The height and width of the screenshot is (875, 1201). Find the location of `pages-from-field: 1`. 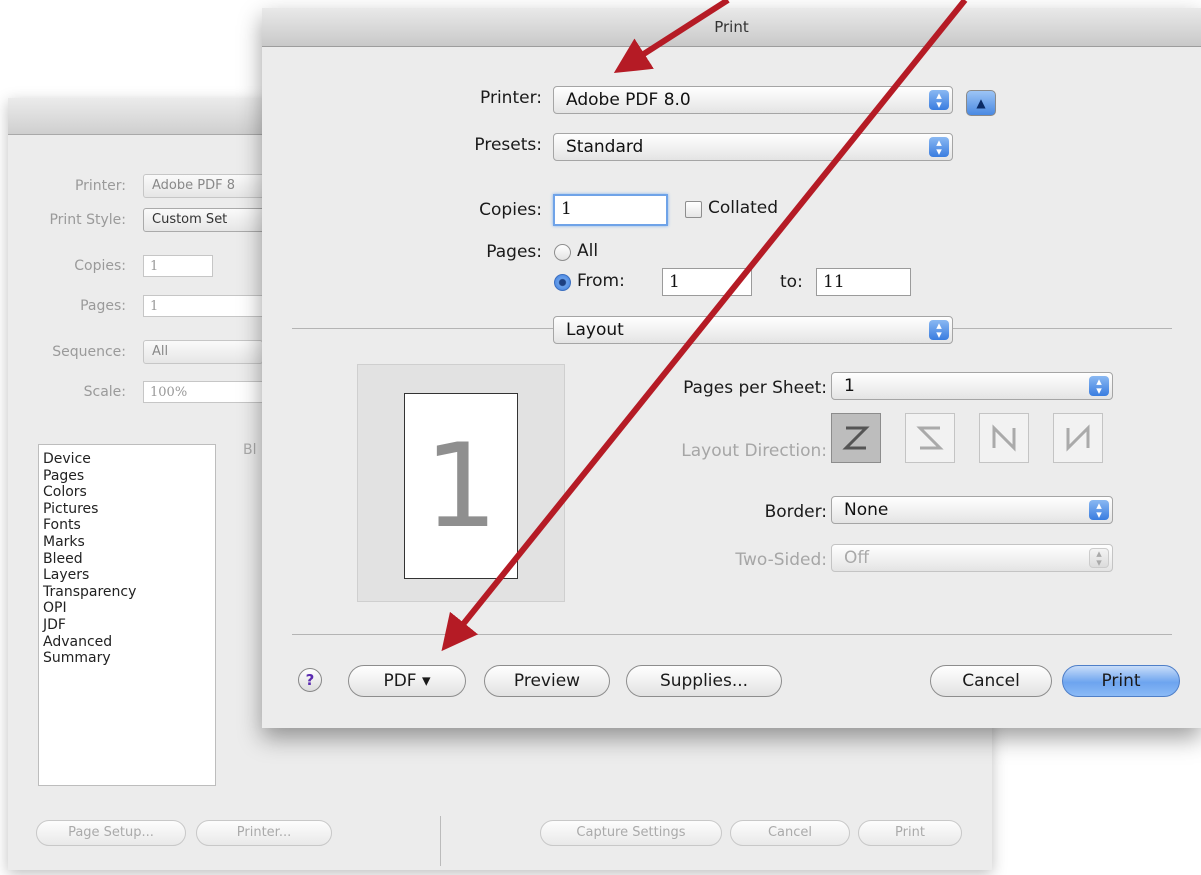

pages-from-field: 1 is located at coordinates (707, 282).